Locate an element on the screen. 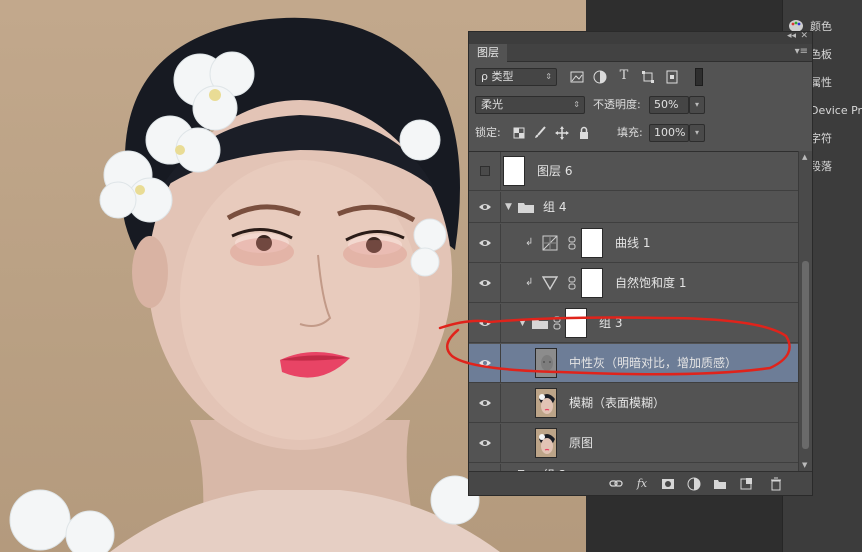 This screenshot has width=862, height=552. tab-layers: 图层 is located at coordinates (488, 53).